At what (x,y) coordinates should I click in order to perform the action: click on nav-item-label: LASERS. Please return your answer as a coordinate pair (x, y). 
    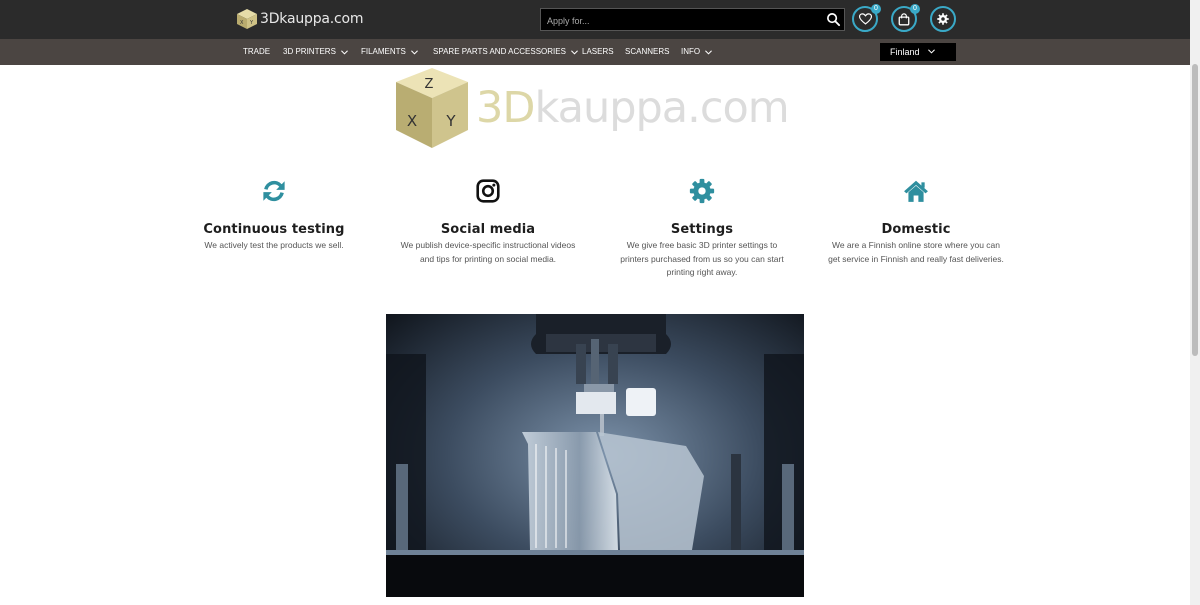
    Looking at the image, I should click on (598, 51).